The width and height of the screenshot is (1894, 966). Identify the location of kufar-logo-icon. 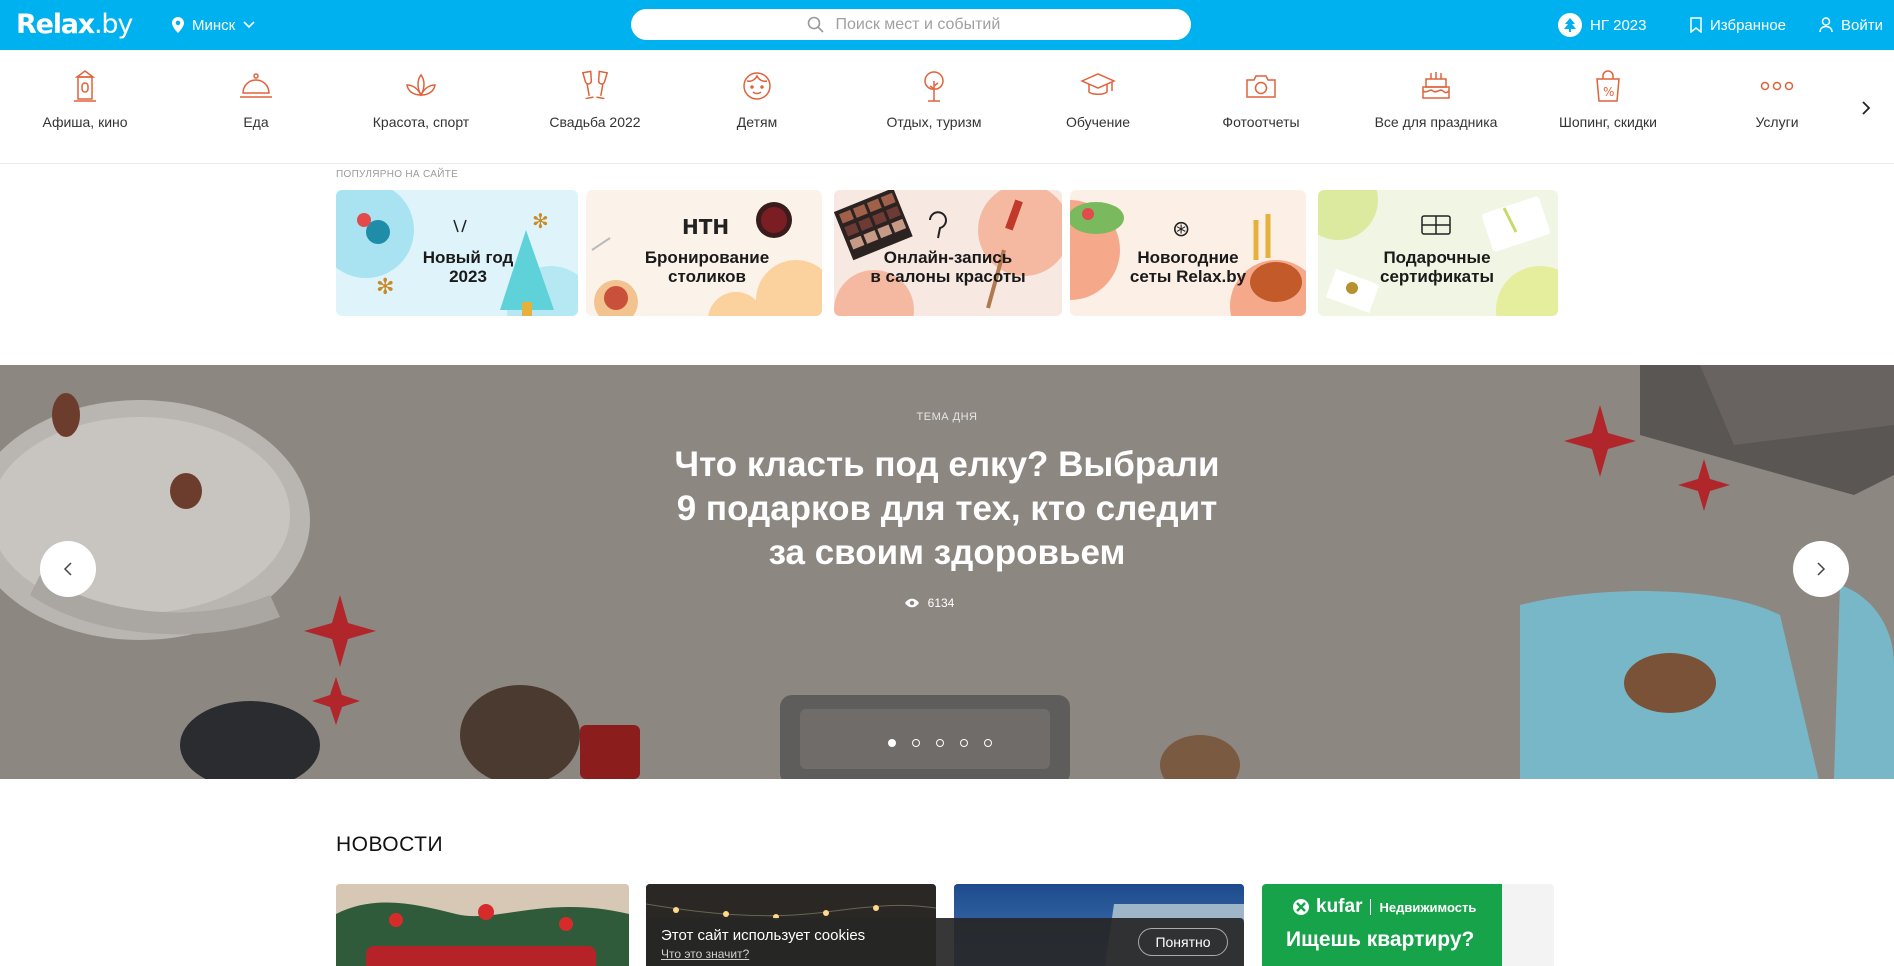
(1301, 907).